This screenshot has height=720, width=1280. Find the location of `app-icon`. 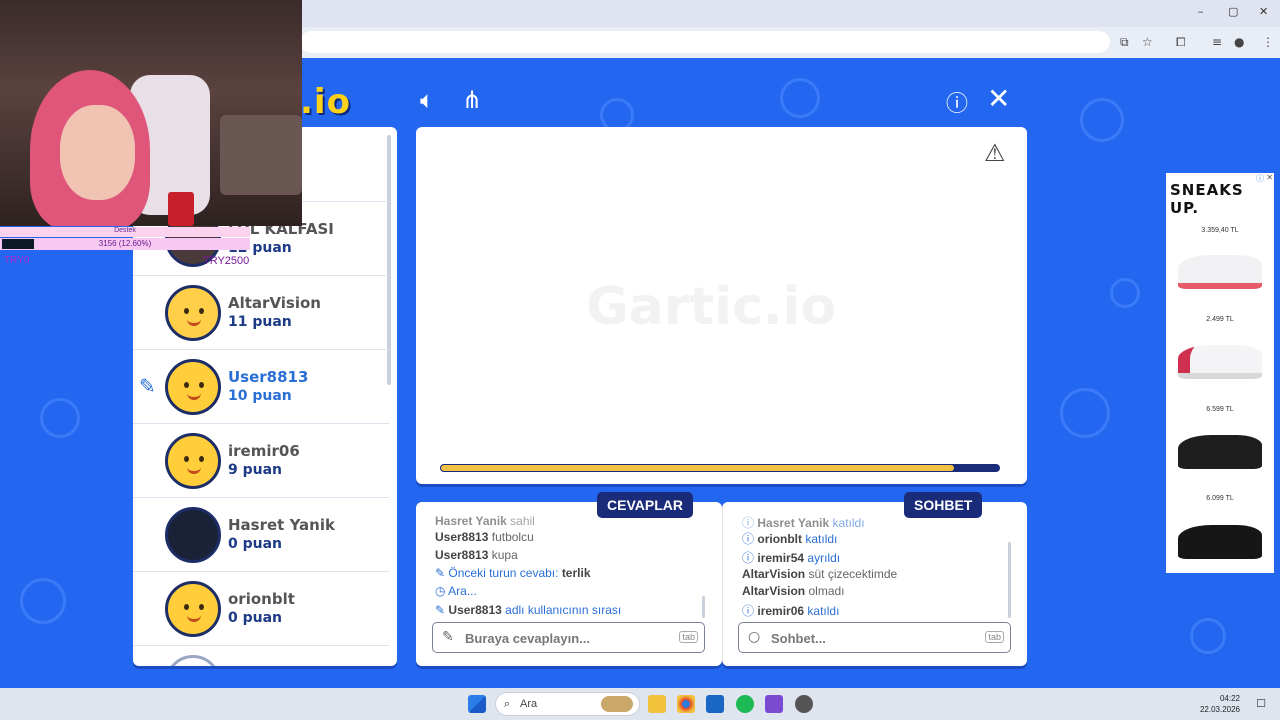

app-icon is located at coordinates (774, 704).